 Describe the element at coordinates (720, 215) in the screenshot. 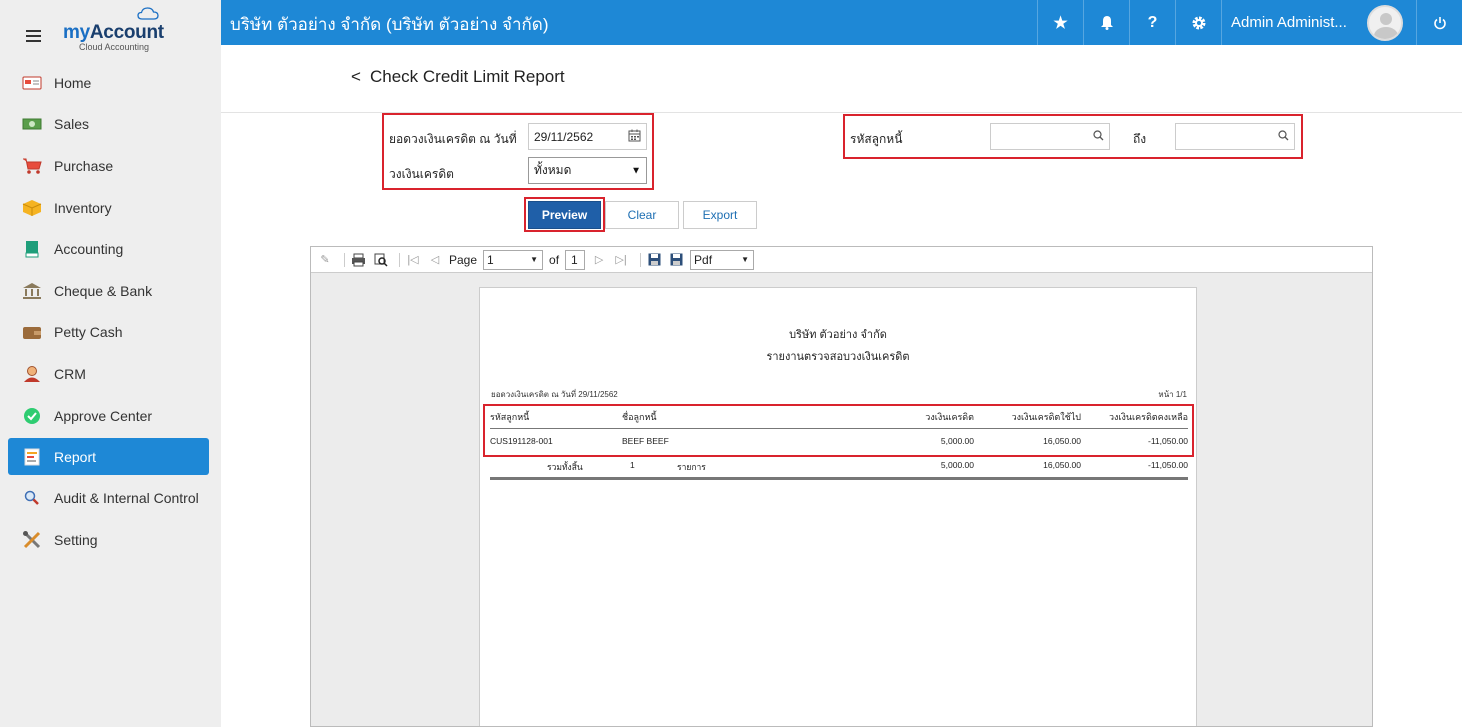

I see `export-button: Export` at that location.